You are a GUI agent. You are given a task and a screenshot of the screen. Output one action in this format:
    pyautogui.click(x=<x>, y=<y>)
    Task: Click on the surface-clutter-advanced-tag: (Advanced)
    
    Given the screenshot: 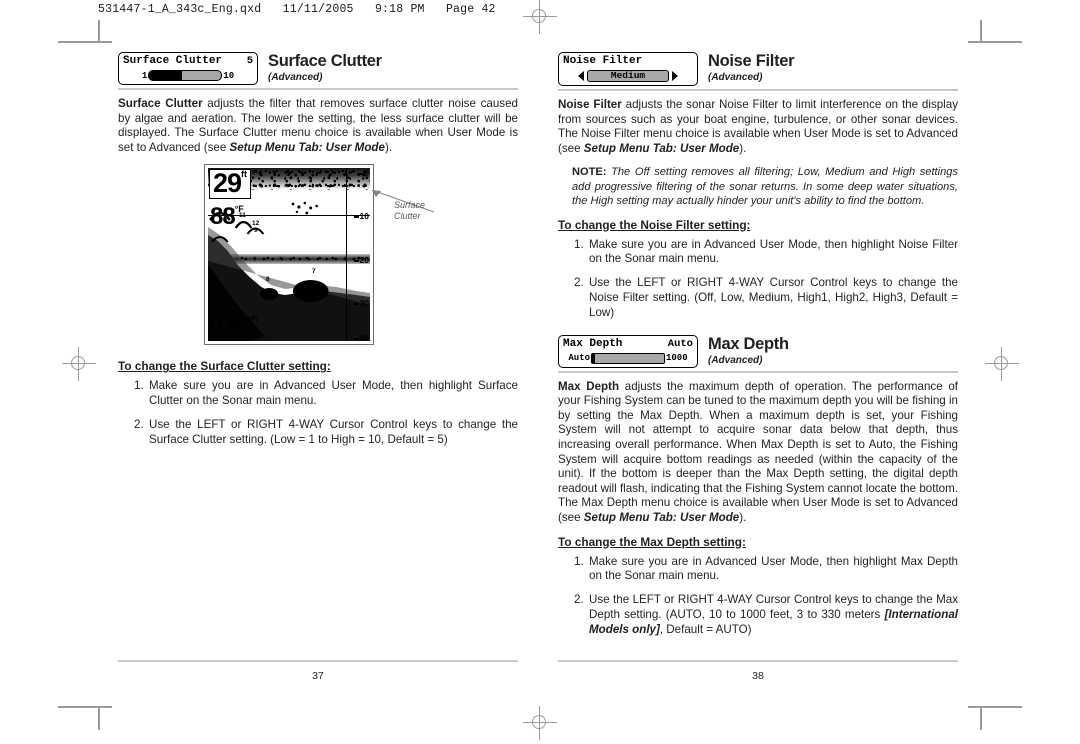 What is the action you would take?
    pyautogui.click(x=295, y=77)
    